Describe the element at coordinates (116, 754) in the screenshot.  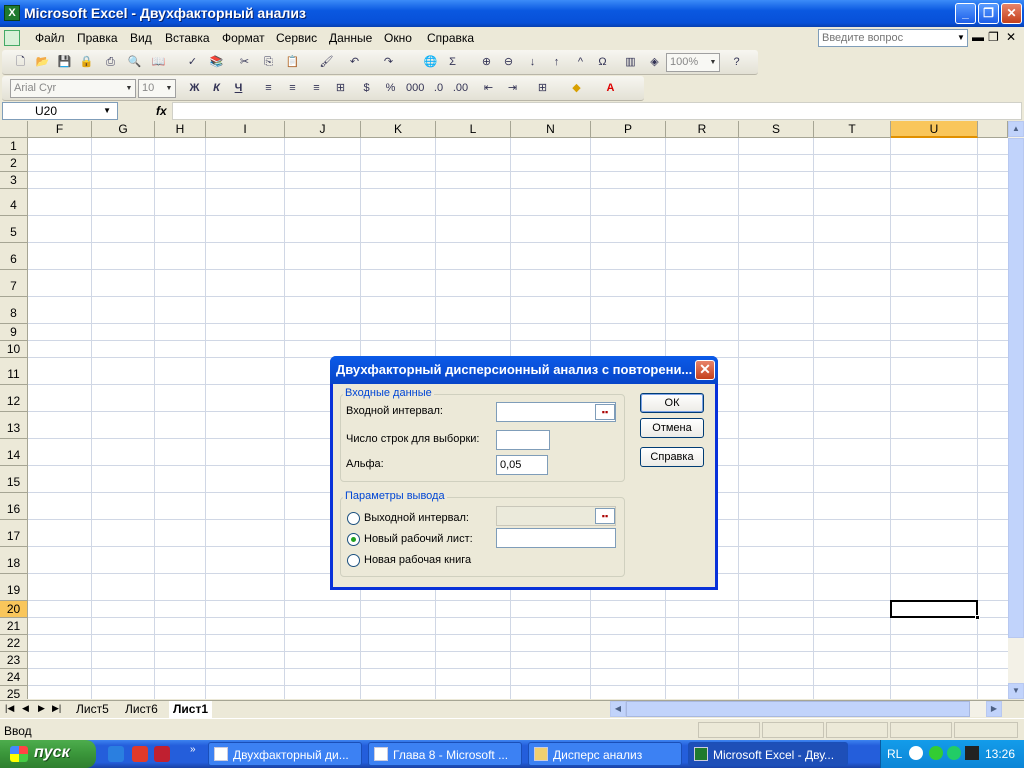
I see `internet-explorer-icon` at that location.